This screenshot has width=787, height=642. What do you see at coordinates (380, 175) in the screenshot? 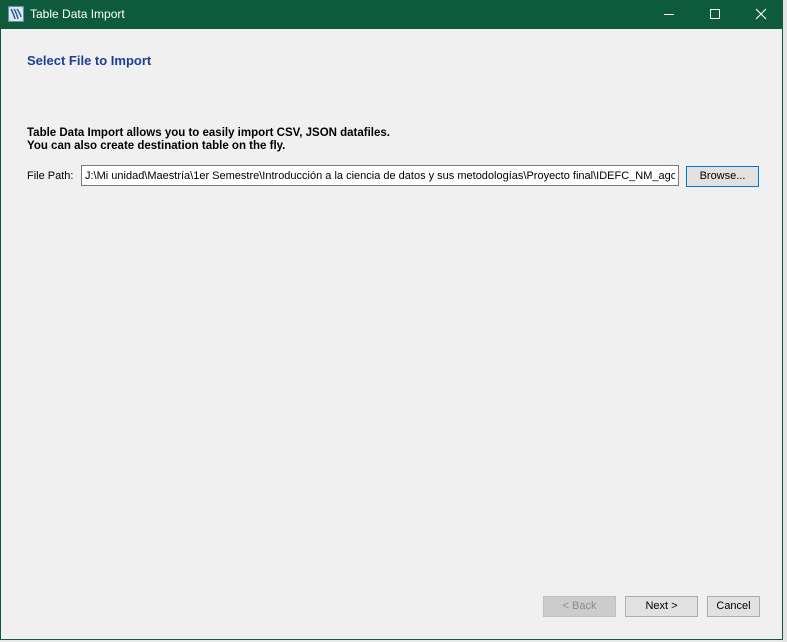
I see `file-path-input` at bounding box center [380, 175].